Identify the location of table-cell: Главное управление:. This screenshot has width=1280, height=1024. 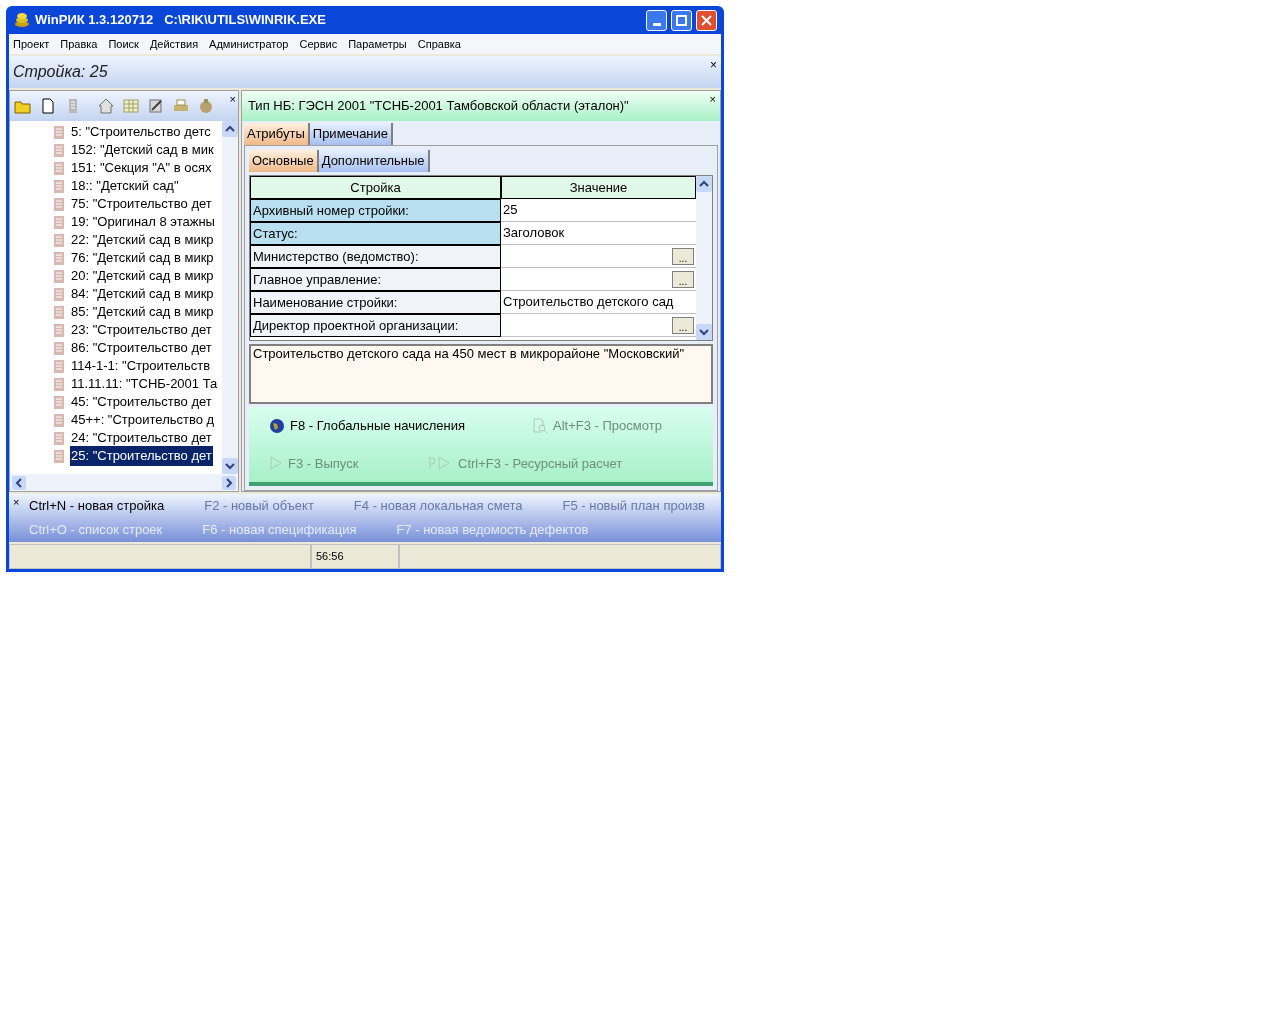
(375, 279).